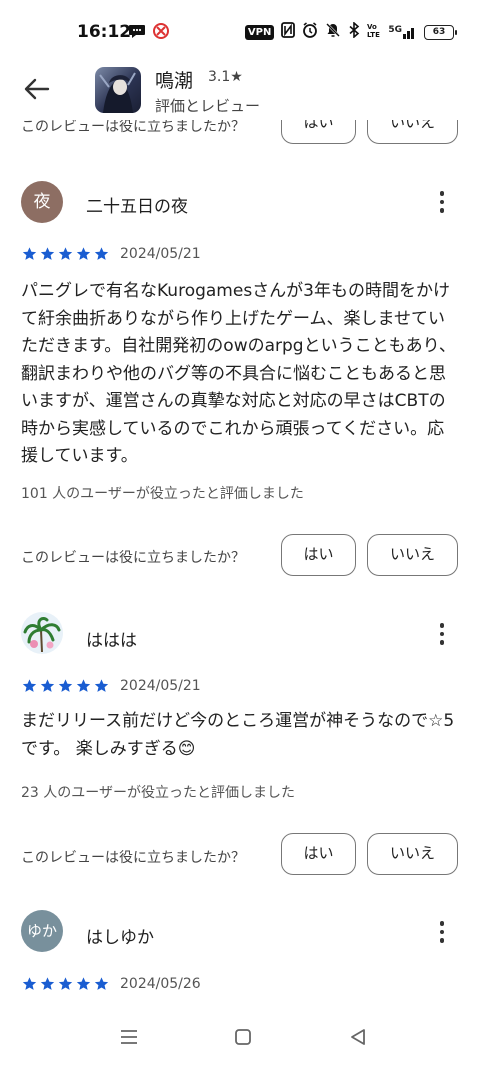  What do you see at coordinates (162, 494) in the screenshot?
I see `helpful-count: 101 人のユーザーが役立ったと評価しました` at bounding box center [162, 494].